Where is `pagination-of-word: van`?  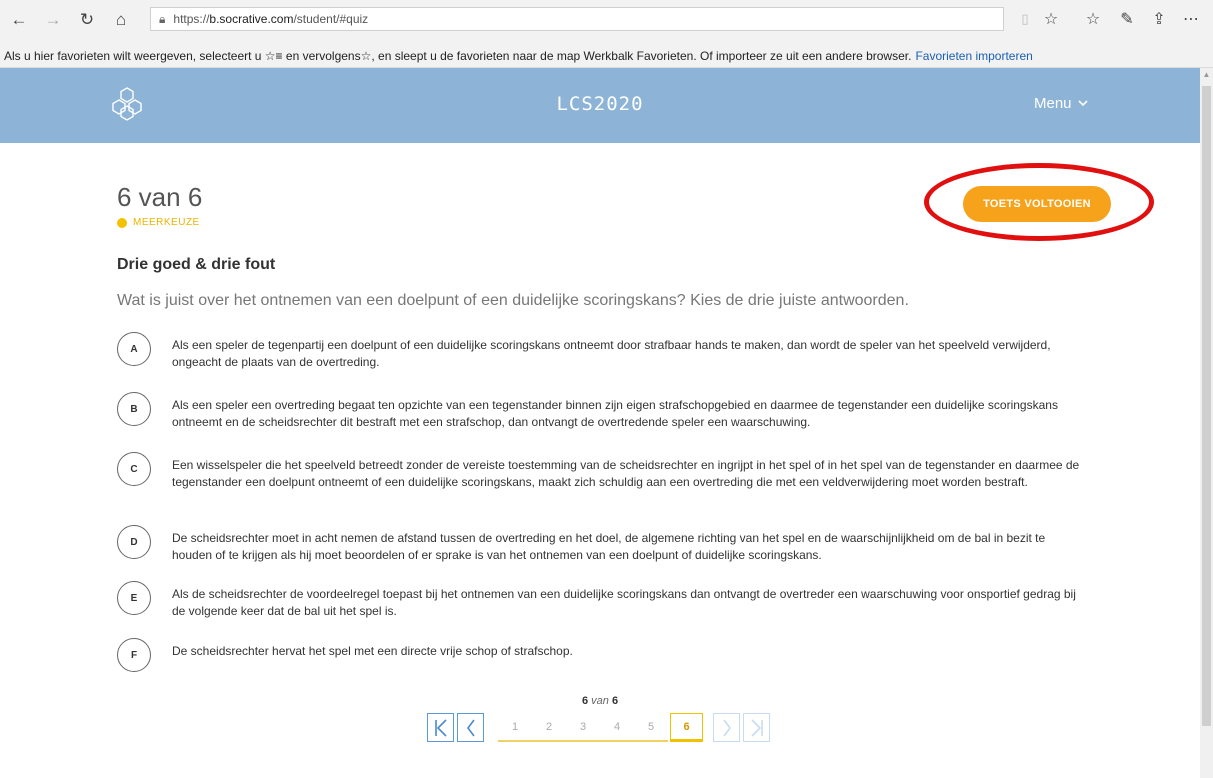 pagination-of-word: van is located at coordinates (600, 701).